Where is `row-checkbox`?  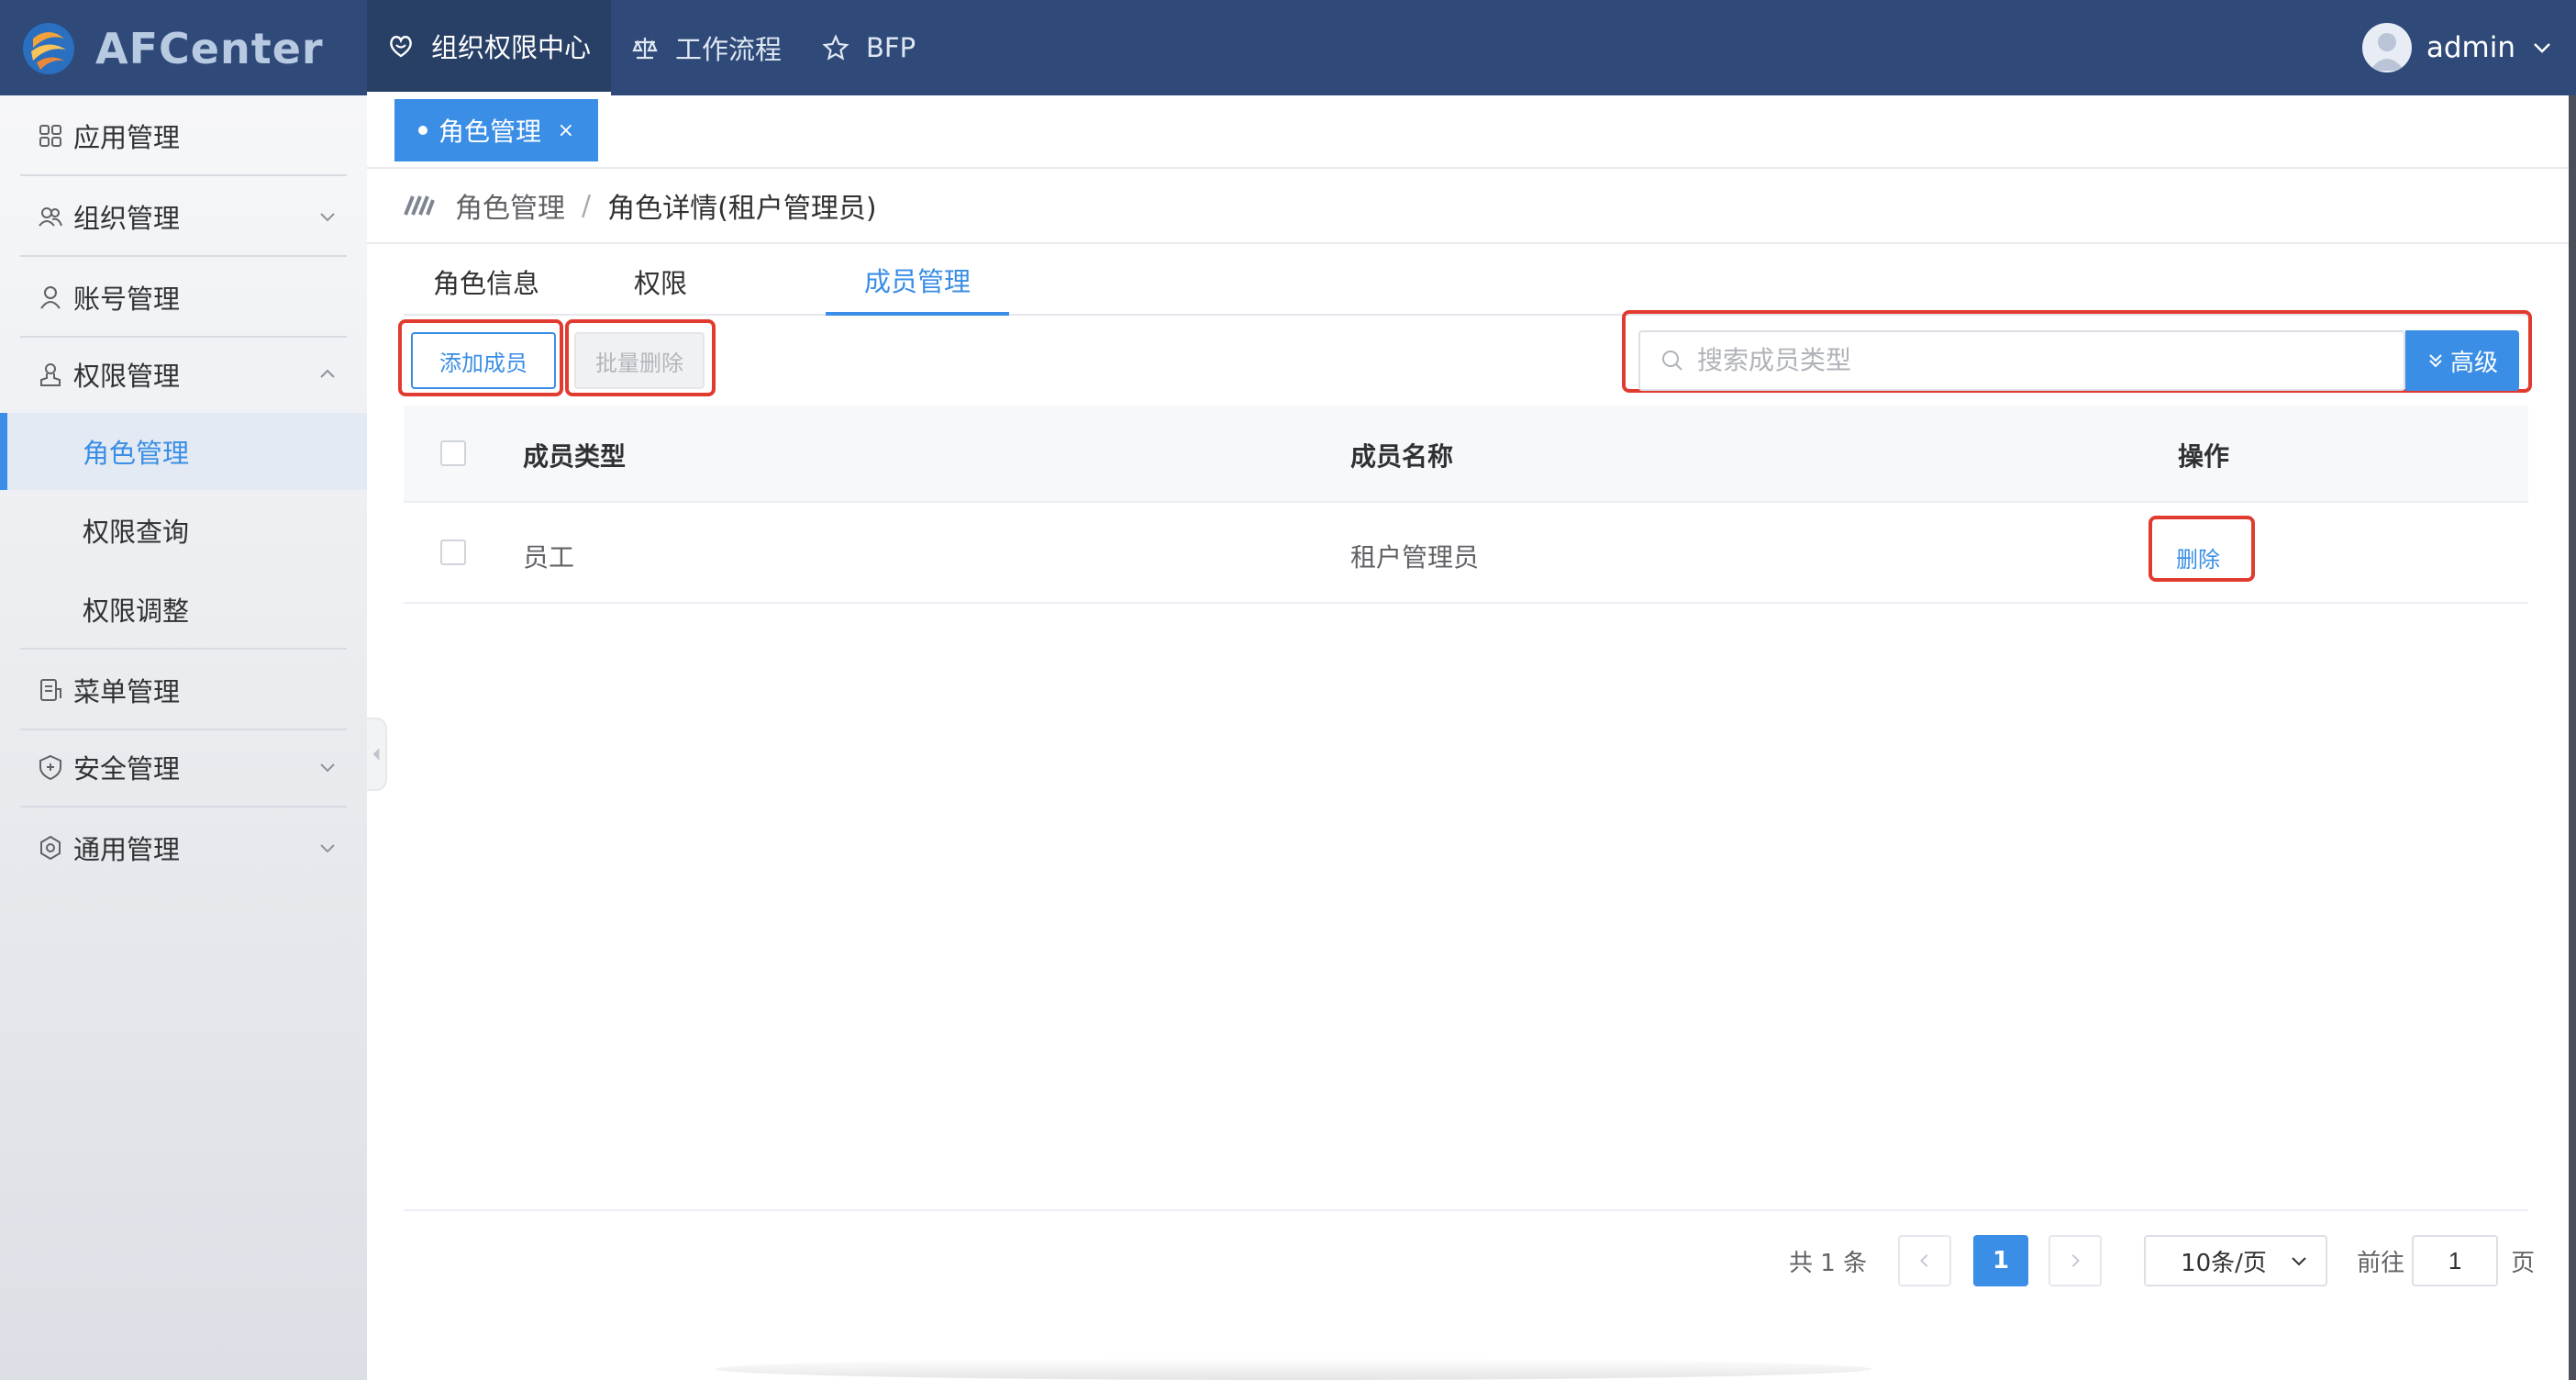 row-checkbox is located at coordinates (453, 552).